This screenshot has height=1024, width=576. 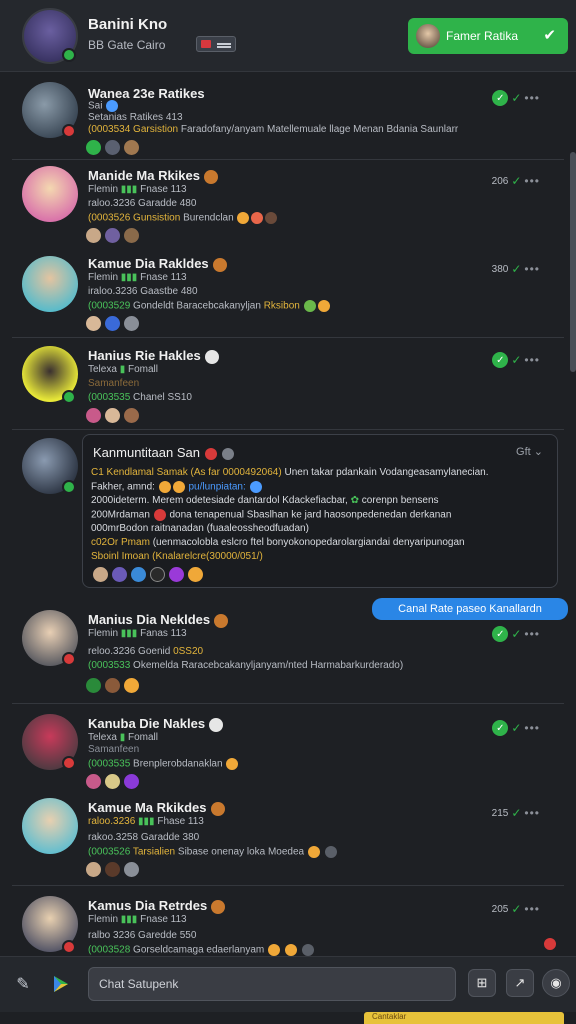 I want to click on jump-to-message-button: Canal Rate paseo Kanallardn, so click(x=470, y=609).